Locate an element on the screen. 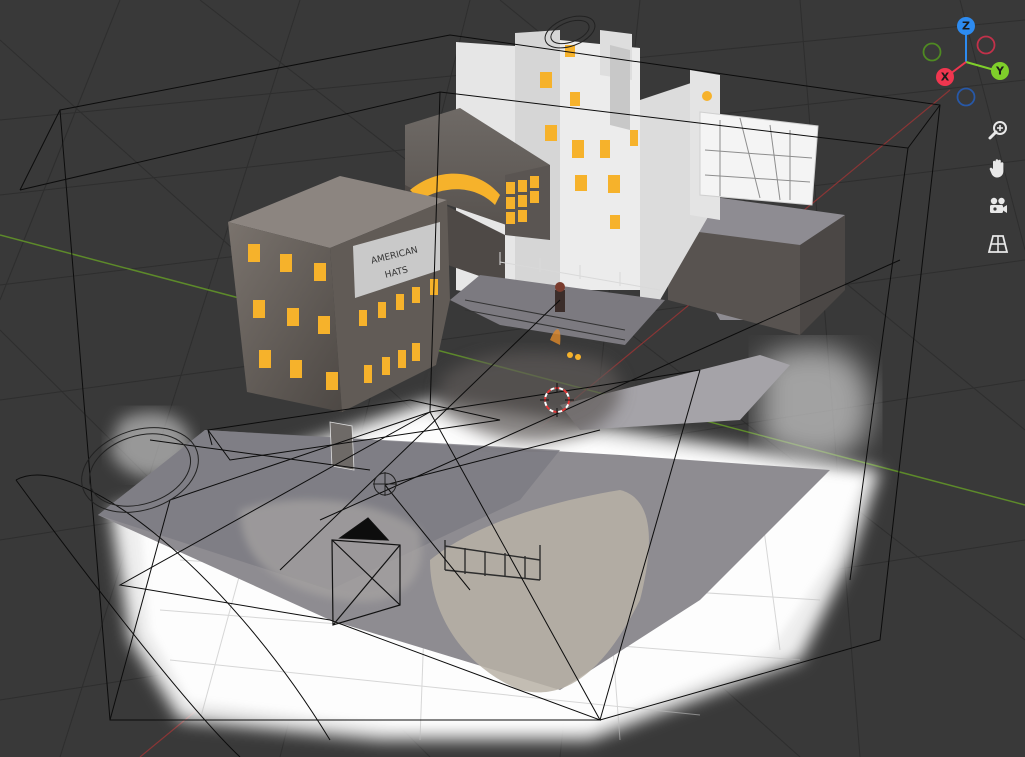 Image resolution: width=1025 pixels, height=757 pixels. viewport-navigation is located at coordinates (1000, 190).